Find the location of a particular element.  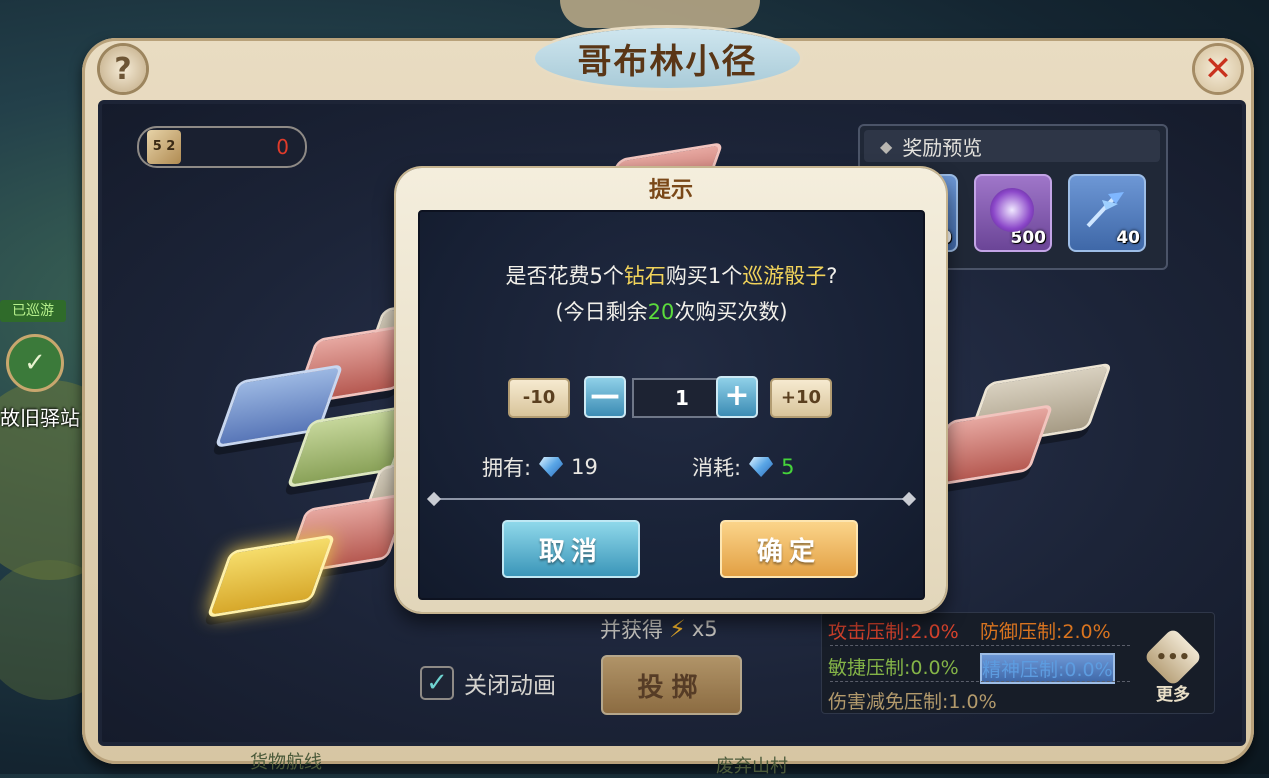

confirm-button: 确定 is located at coordinates (789, 549).